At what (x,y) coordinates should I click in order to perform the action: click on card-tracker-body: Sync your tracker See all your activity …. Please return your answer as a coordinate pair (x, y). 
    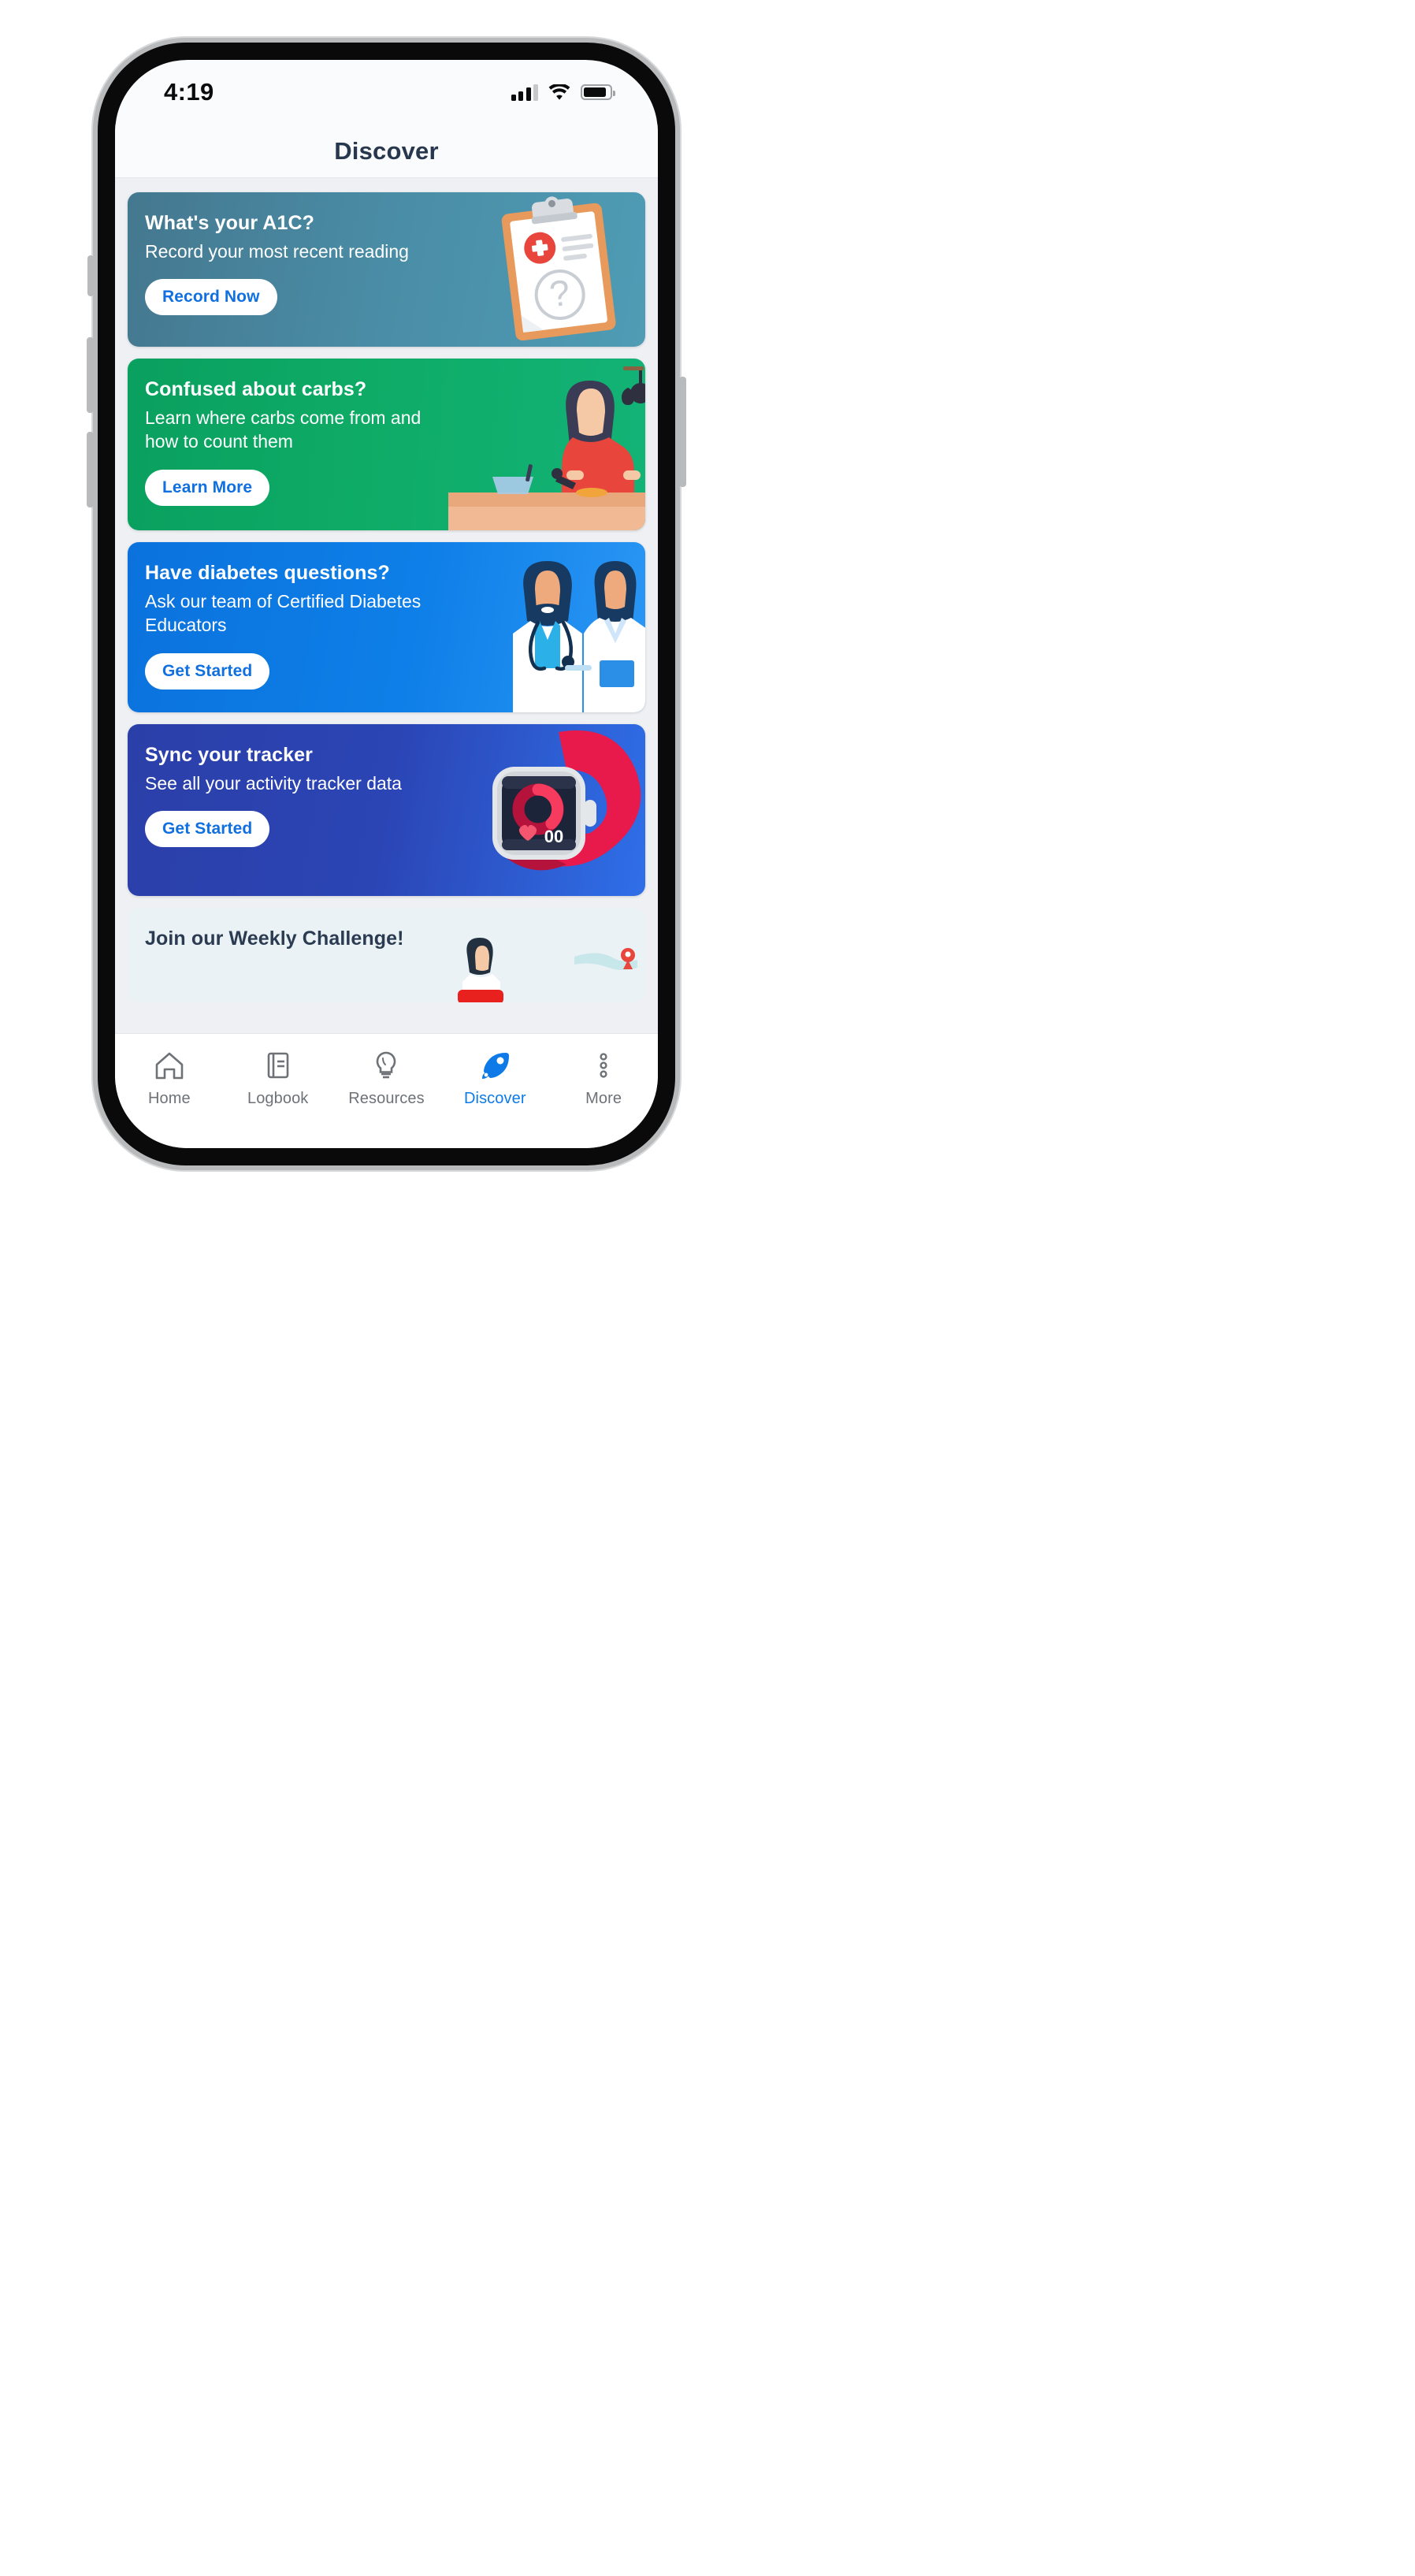
    Looking at the image, I should click on (387, 794).